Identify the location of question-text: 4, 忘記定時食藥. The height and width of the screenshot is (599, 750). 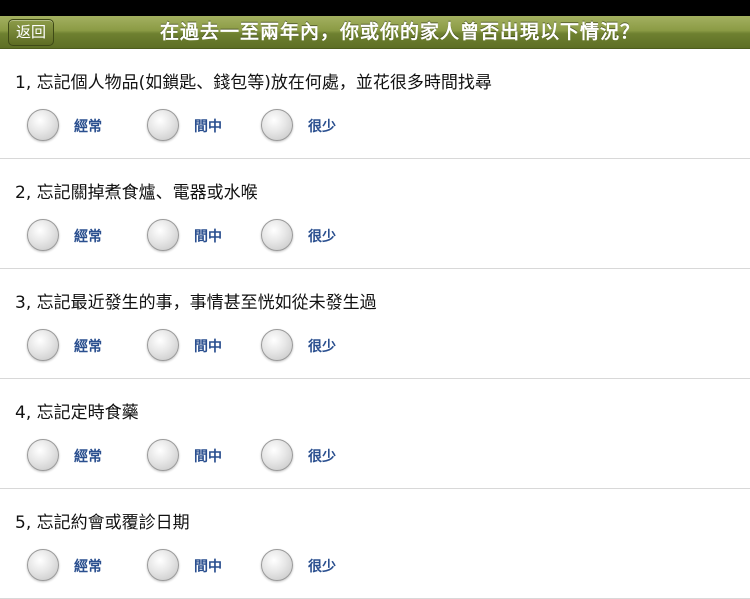
(77, 413).